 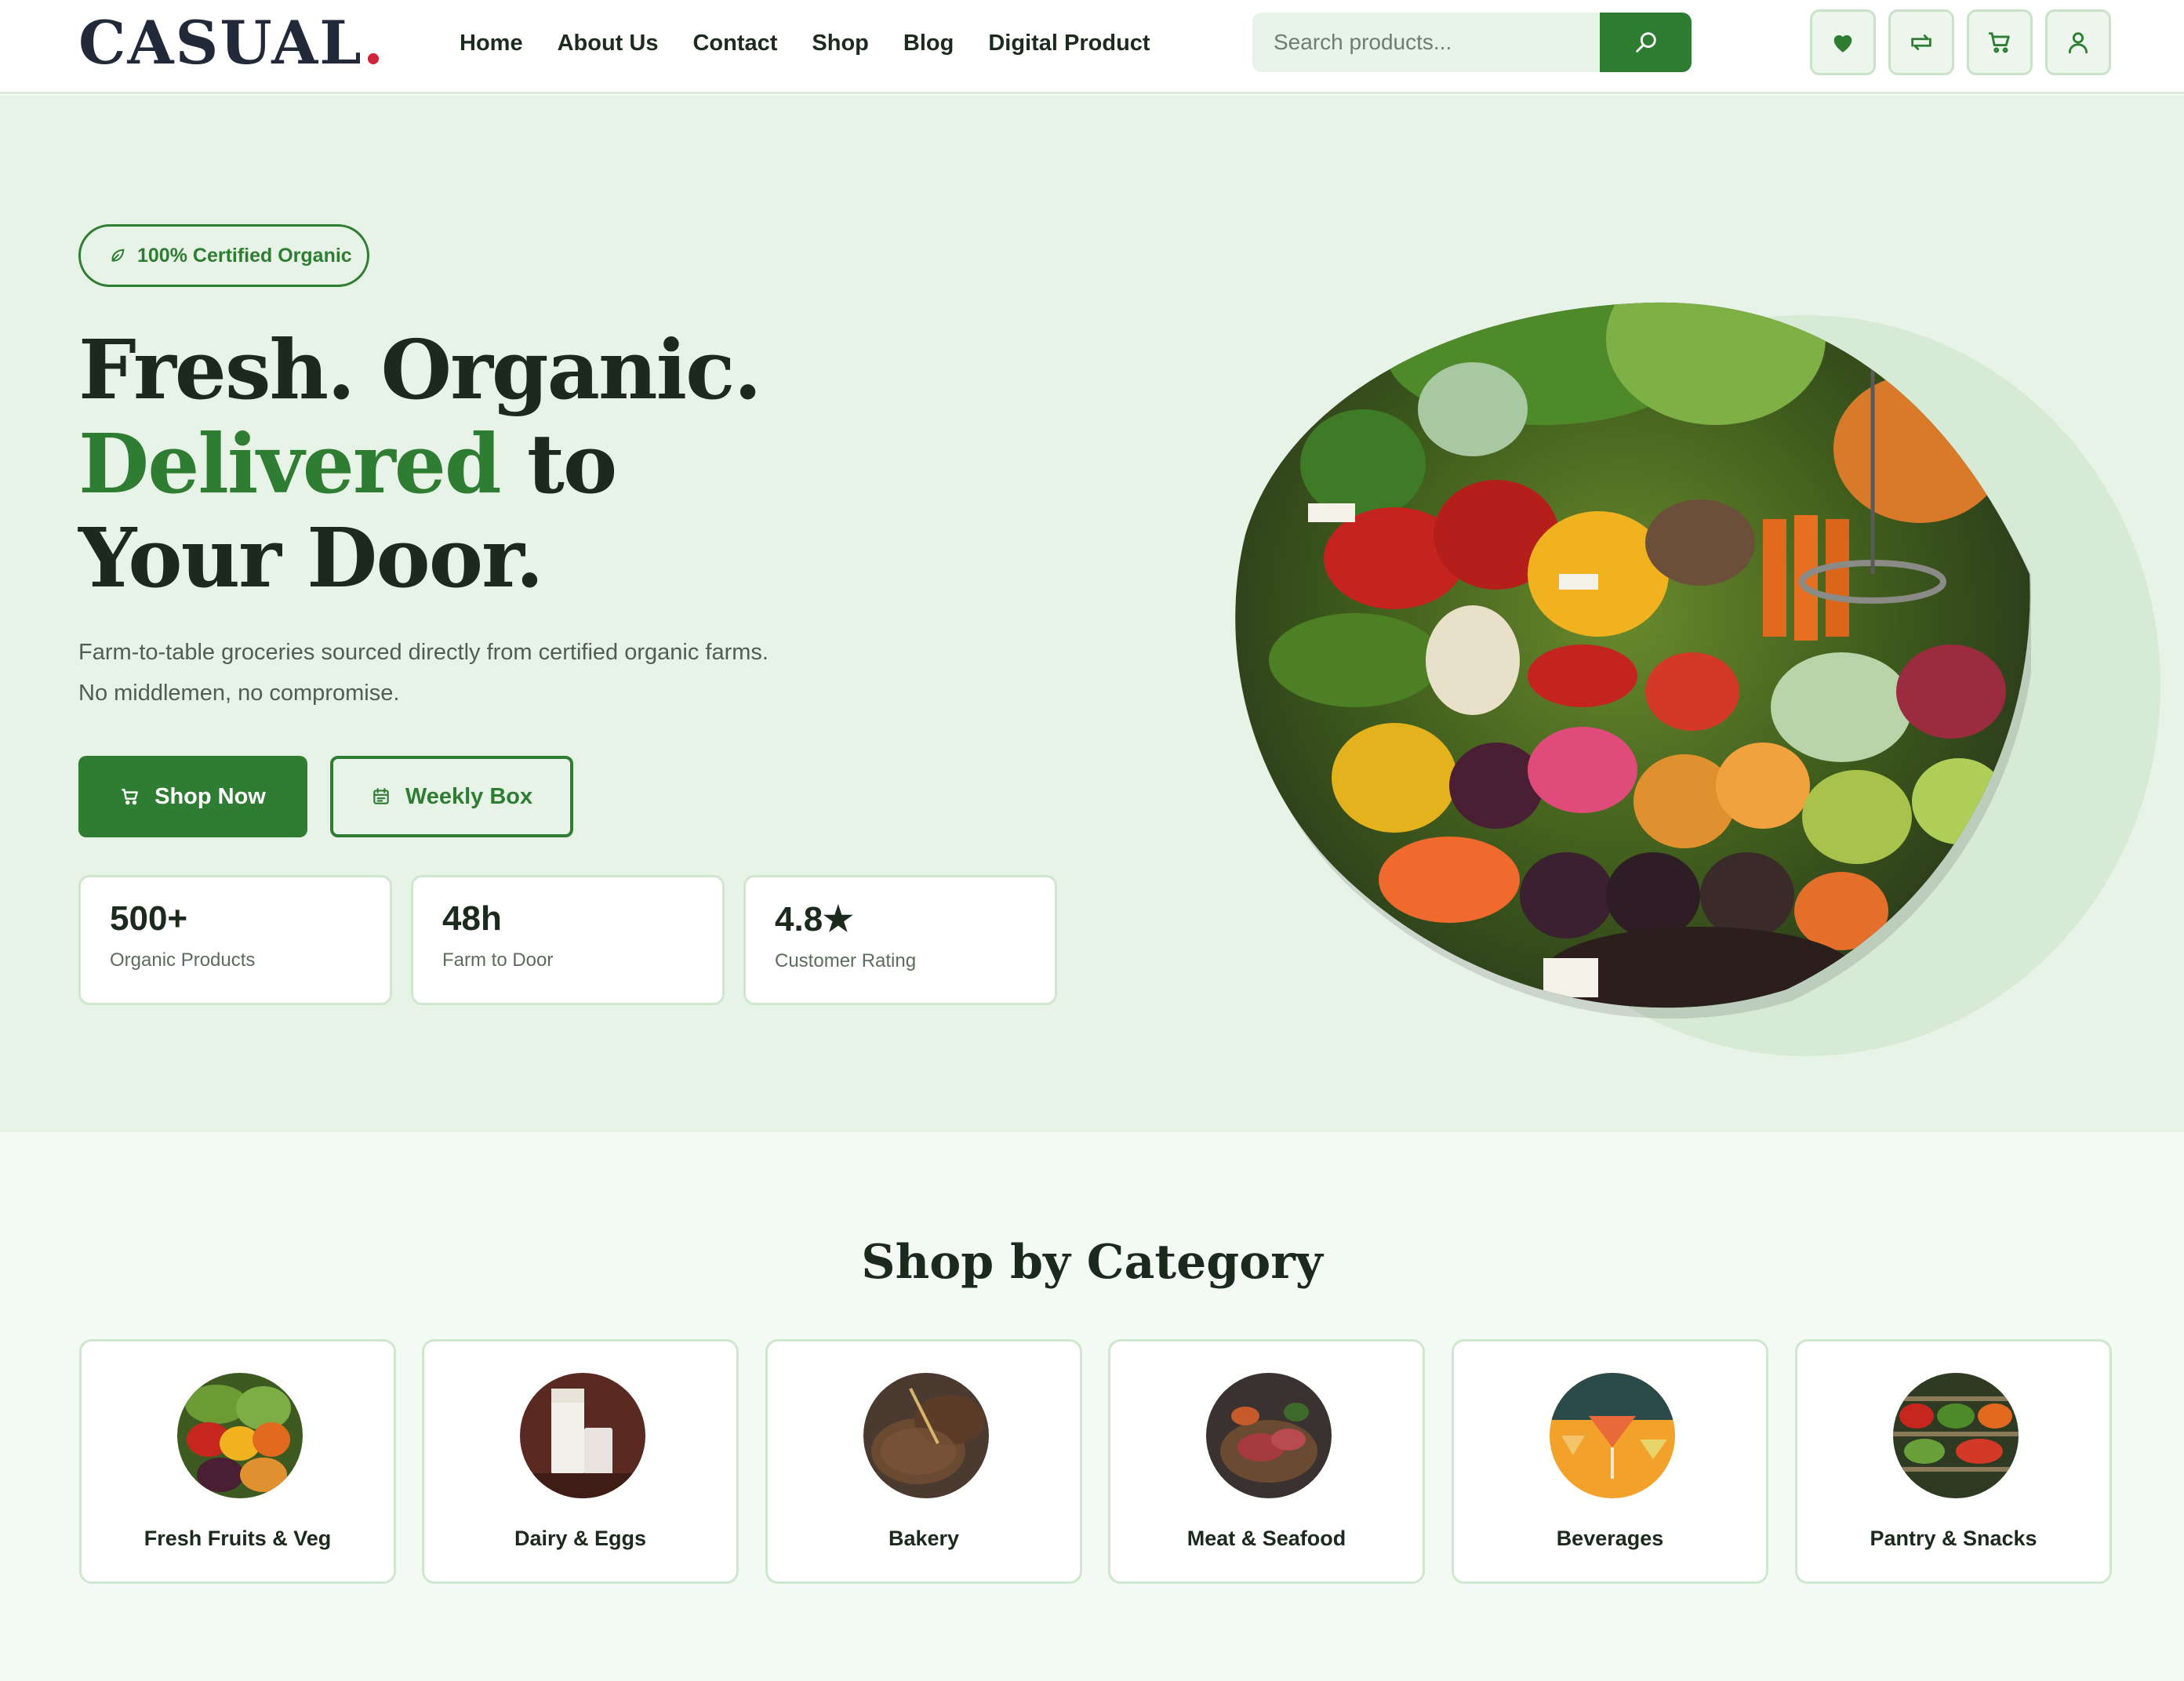 I want to click on organic-badge: 100% Certified Organic, so click(x=223, y=255).